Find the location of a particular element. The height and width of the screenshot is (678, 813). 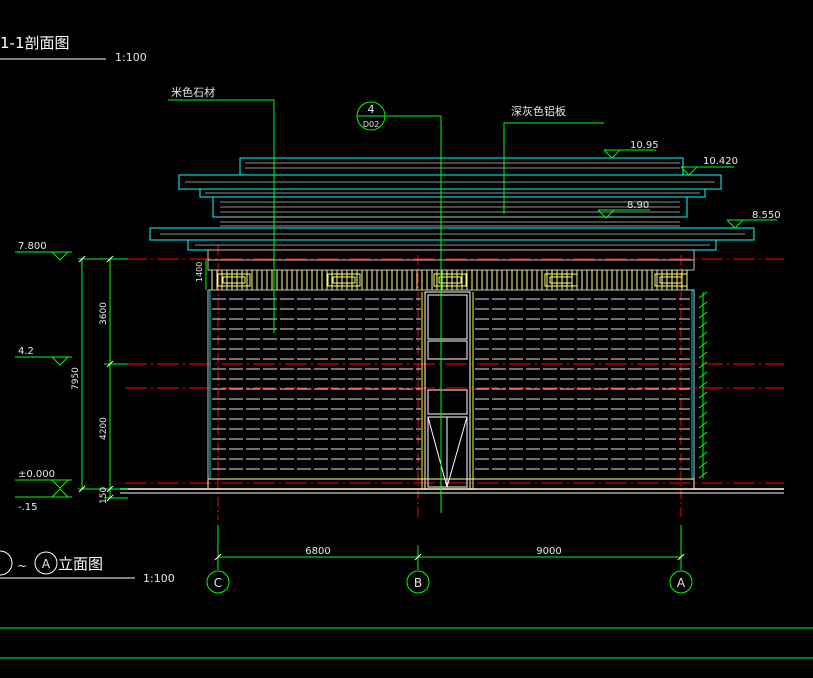

stone-callout: 米色石材 is located at coordinates (193, 92).